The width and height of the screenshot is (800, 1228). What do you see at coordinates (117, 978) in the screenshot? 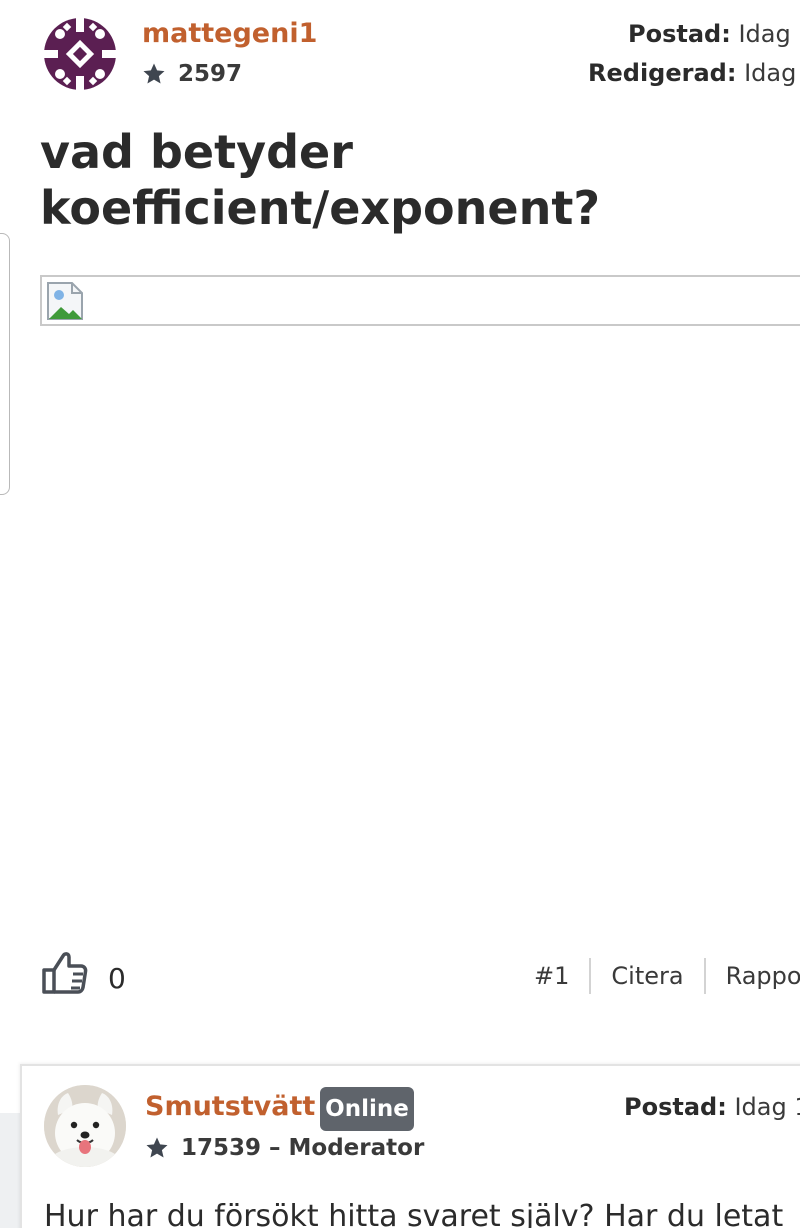
I see `like-count: 0` at bounding box center [117, 978].